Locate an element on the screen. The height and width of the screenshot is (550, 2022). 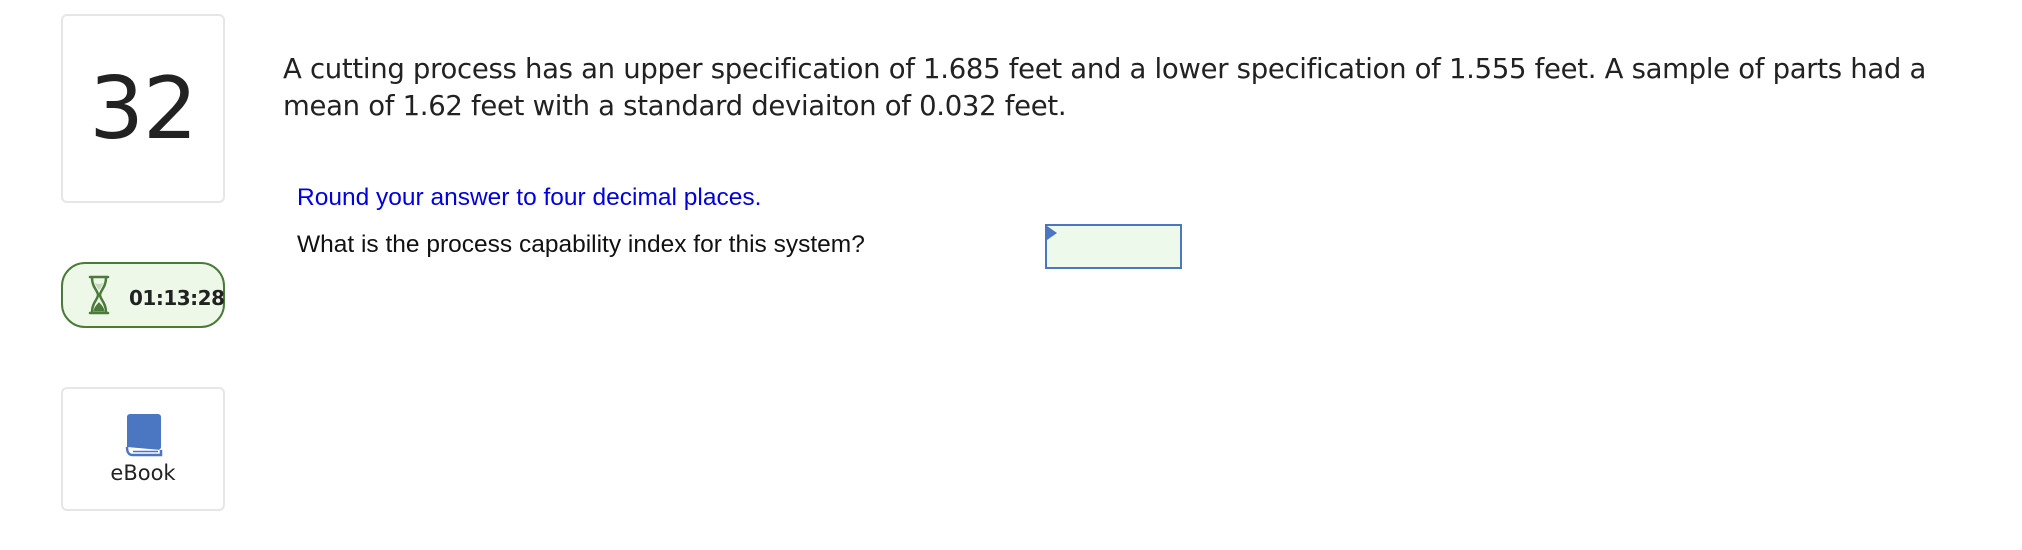
timer-value: 01:13:28 is located at coordinates (177, 298).